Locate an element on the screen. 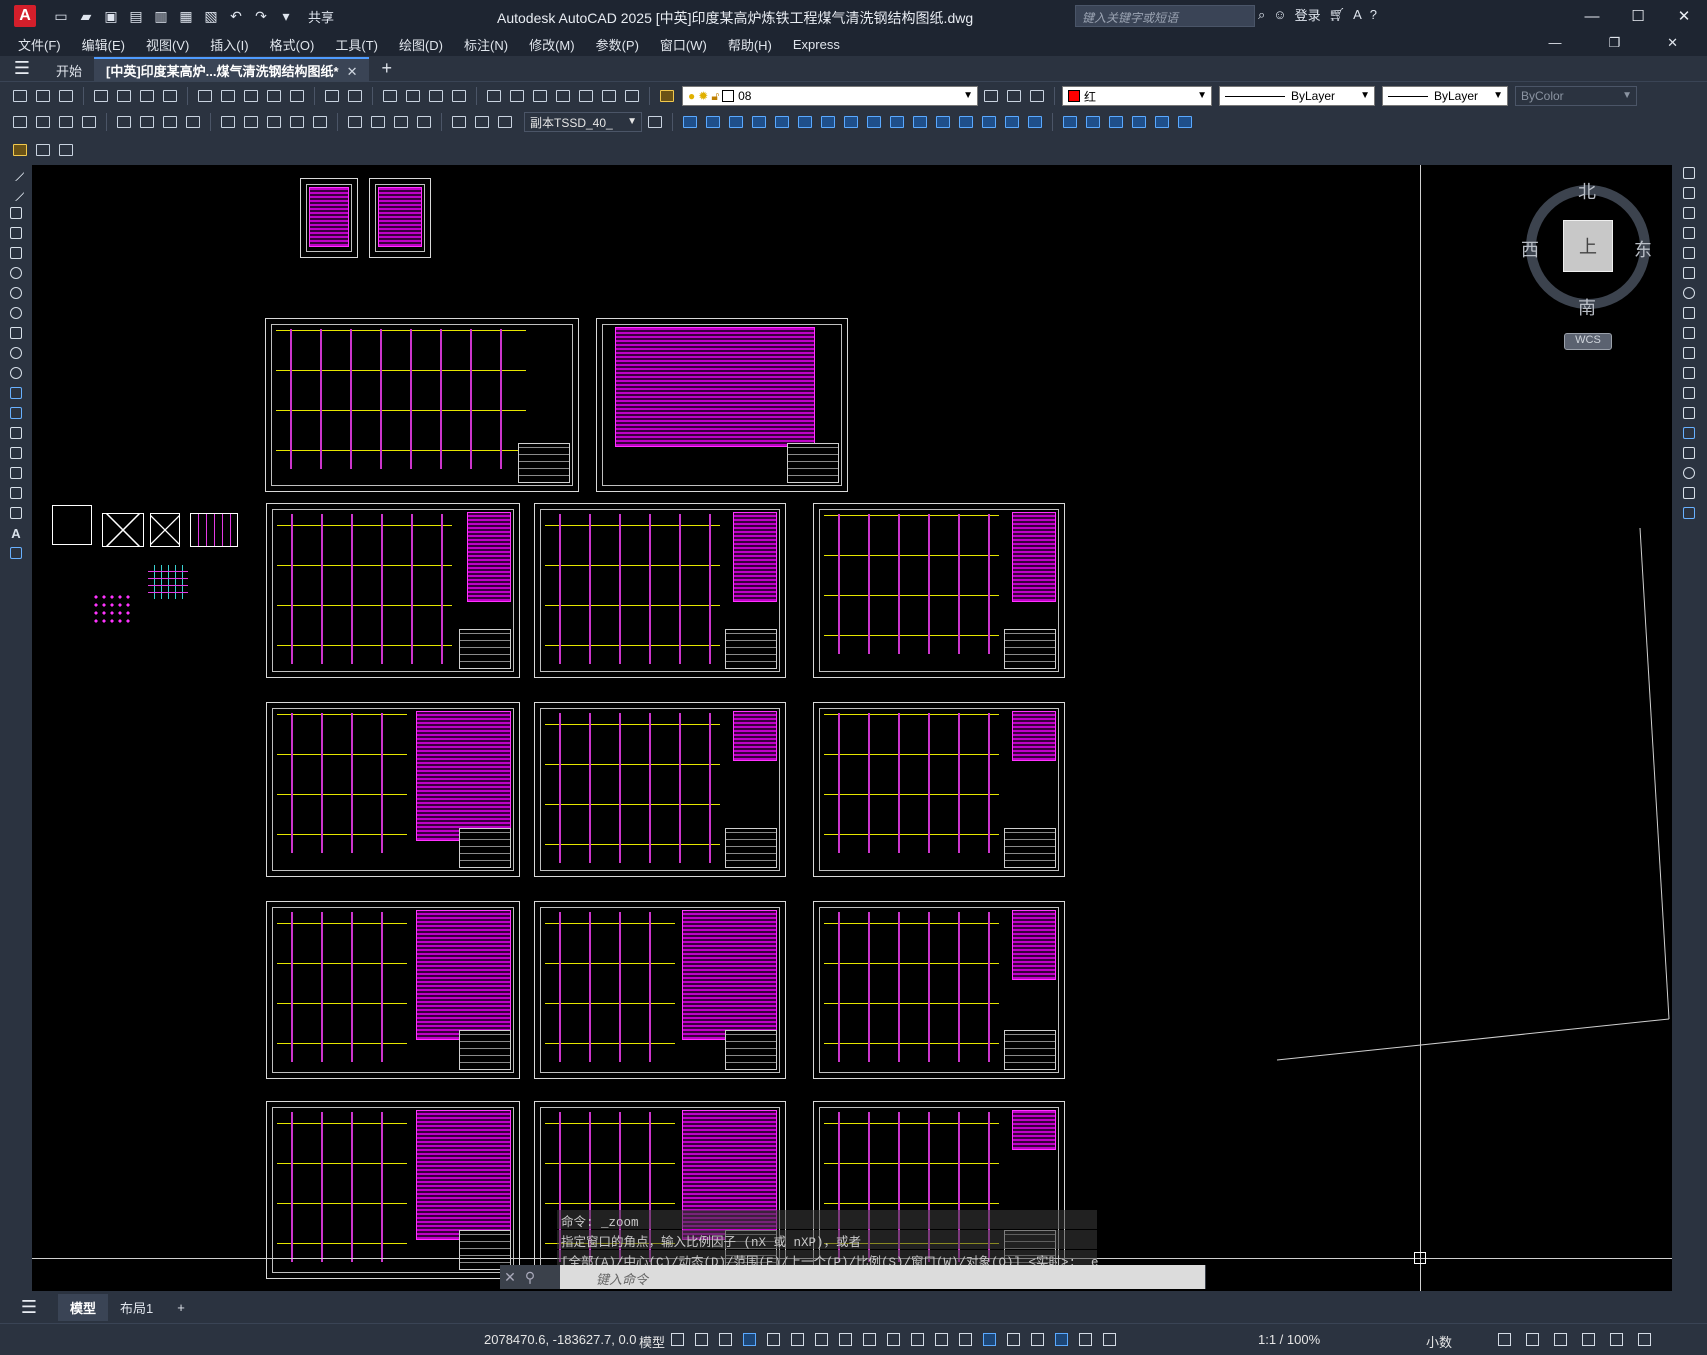 The height and width of the screenshot is (1355, 1707). selection-filter-icon is located at coordinates (1013, 1339).